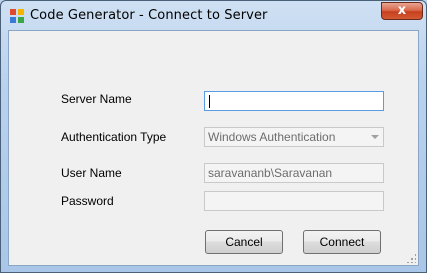  Describe the element at coordinates (149, 15) in the screenshot. I see `window-title: Code Generator - Connect to Server` at that location.